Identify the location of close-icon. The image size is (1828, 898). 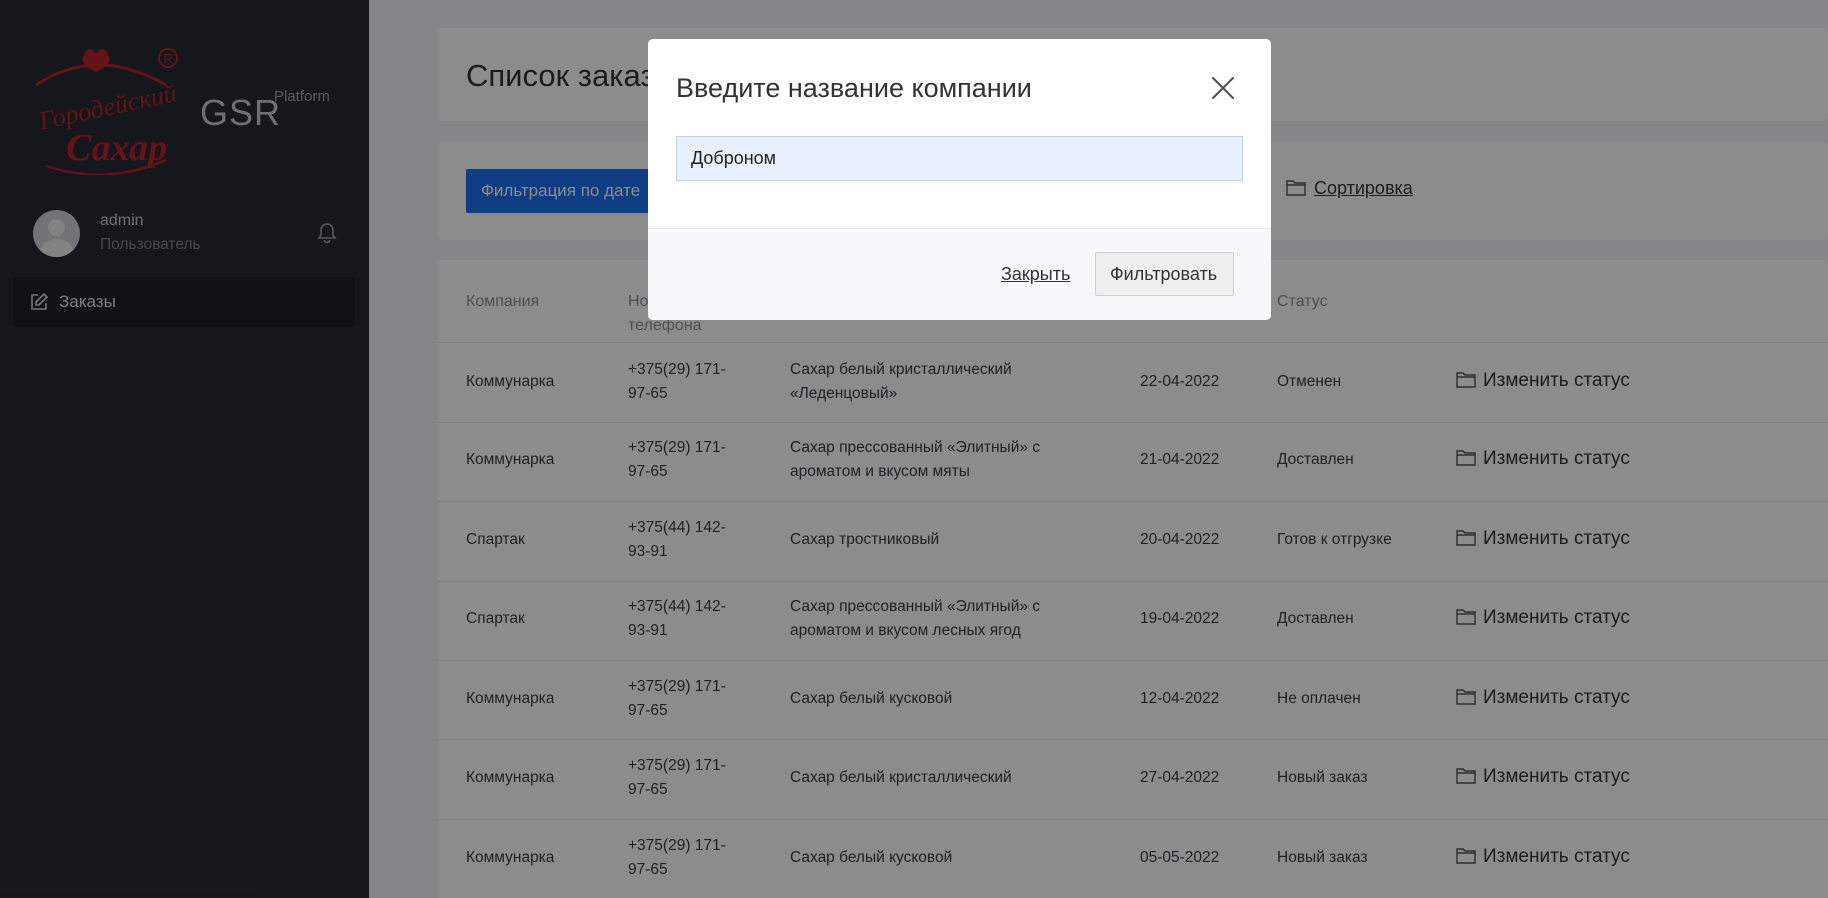
(1223, 88).